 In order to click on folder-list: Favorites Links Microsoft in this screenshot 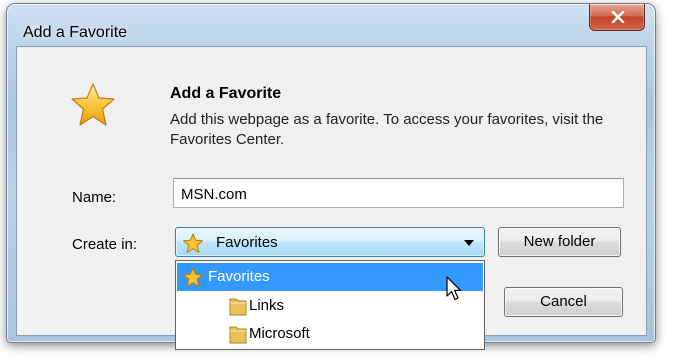, I will do `click(330, 305)`.